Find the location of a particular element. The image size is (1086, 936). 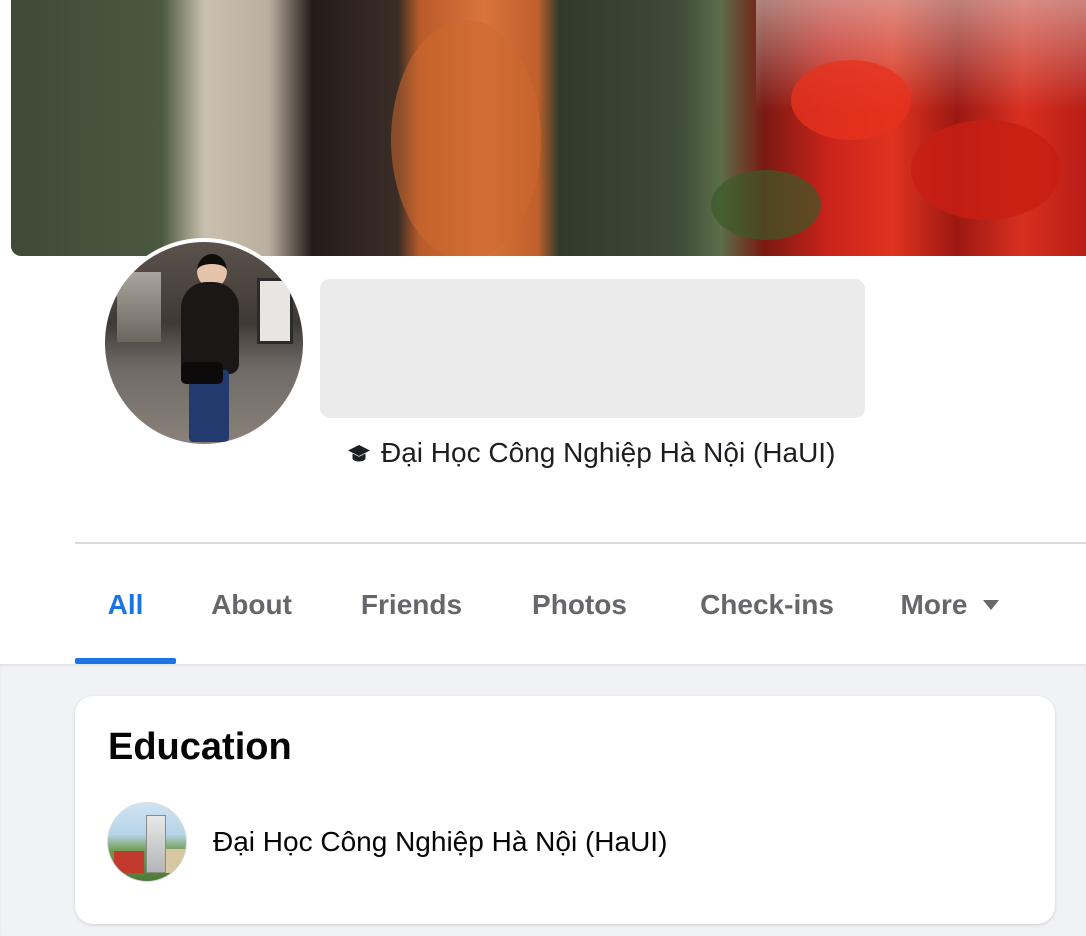

tab-label: Check-ins is located at coordinates (767, 604).